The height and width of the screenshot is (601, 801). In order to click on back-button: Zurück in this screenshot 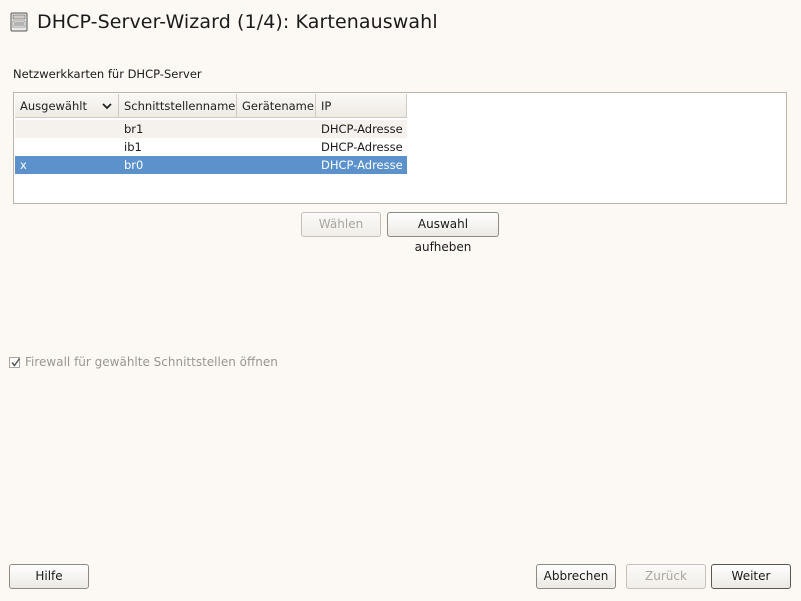, I will do `click(666, 576)`.